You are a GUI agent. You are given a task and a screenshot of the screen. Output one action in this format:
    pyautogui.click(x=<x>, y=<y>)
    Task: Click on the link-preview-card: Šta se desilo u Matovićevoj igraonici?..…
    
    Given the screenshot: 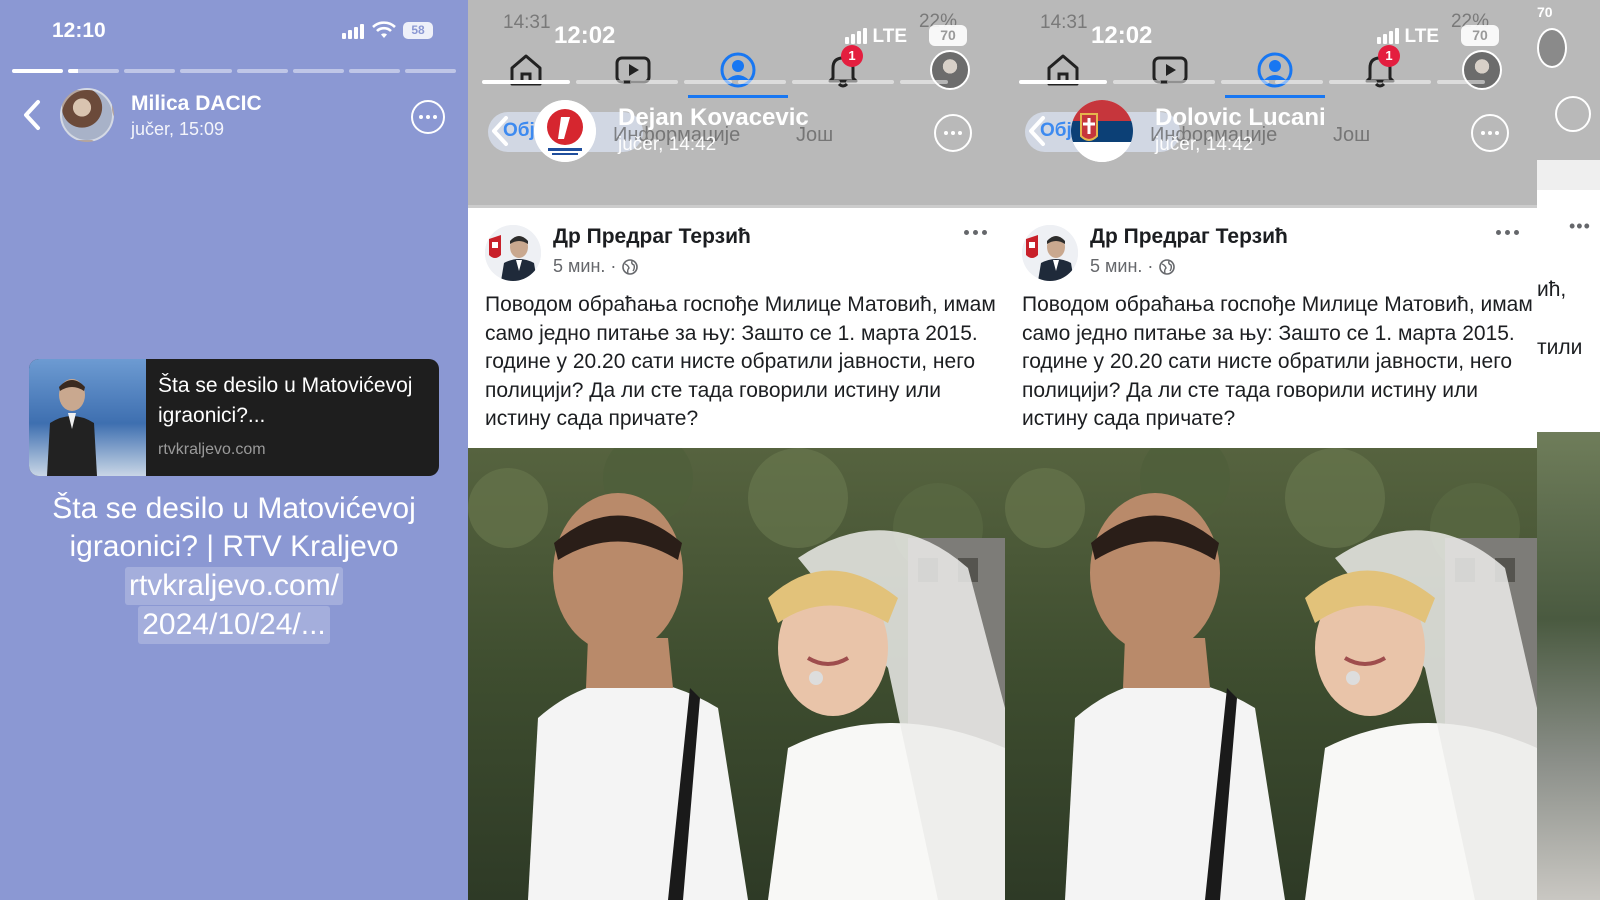 What is the action you would take?
    pyautogui.click(x=234, y=417)
    